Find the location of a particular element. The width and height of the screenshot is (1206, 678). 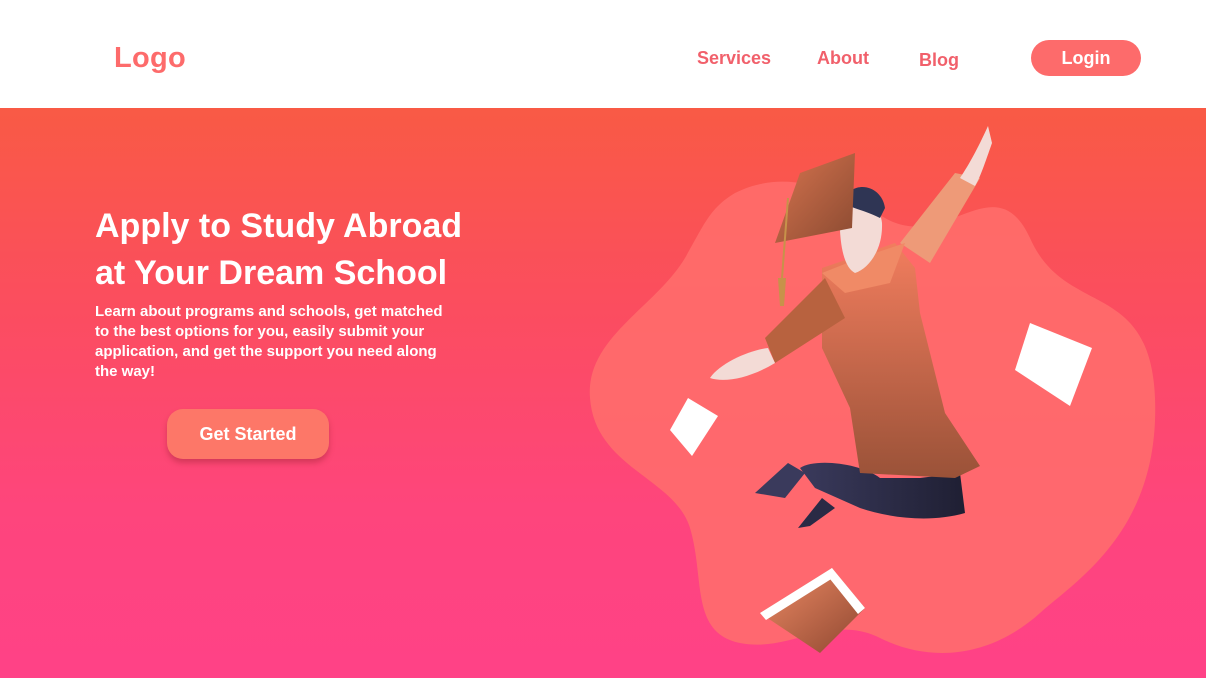

hero-title-line-1: Apply to Study Abroad is located at coordinates (279, 226).